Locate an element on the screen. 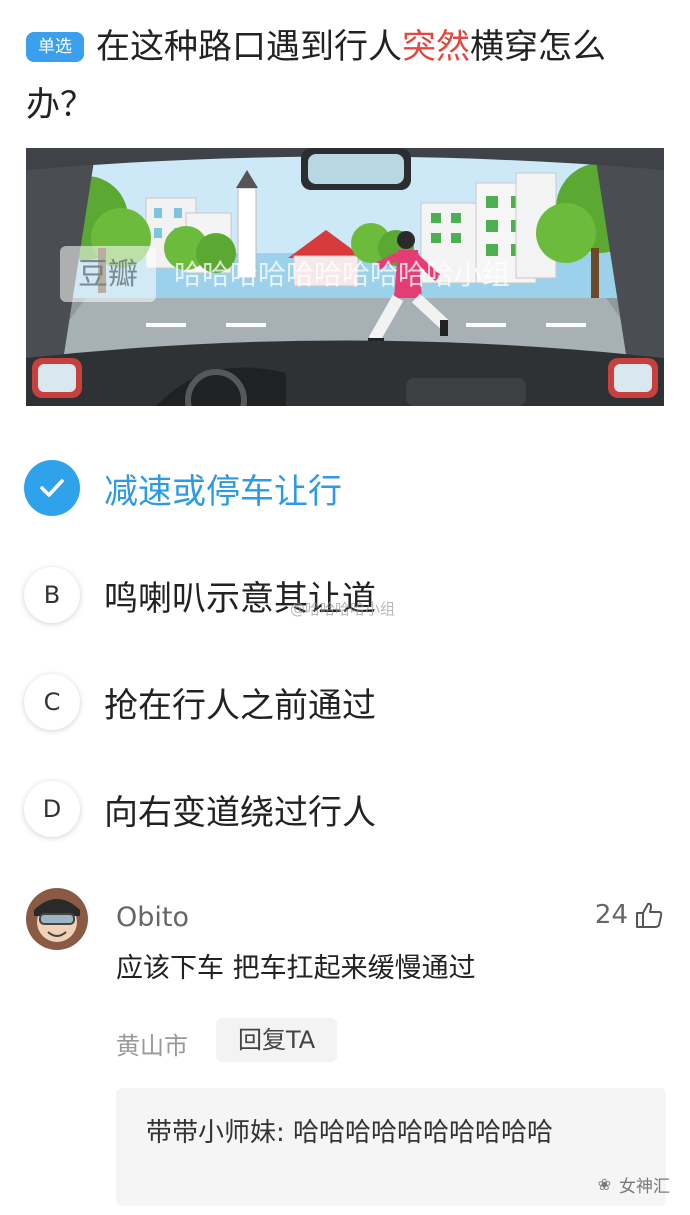 The image size is (690, 1215). question-title: 单选 在这种路口遇到行人突然横穿怎么办？ is located at coordinates (346, 76).